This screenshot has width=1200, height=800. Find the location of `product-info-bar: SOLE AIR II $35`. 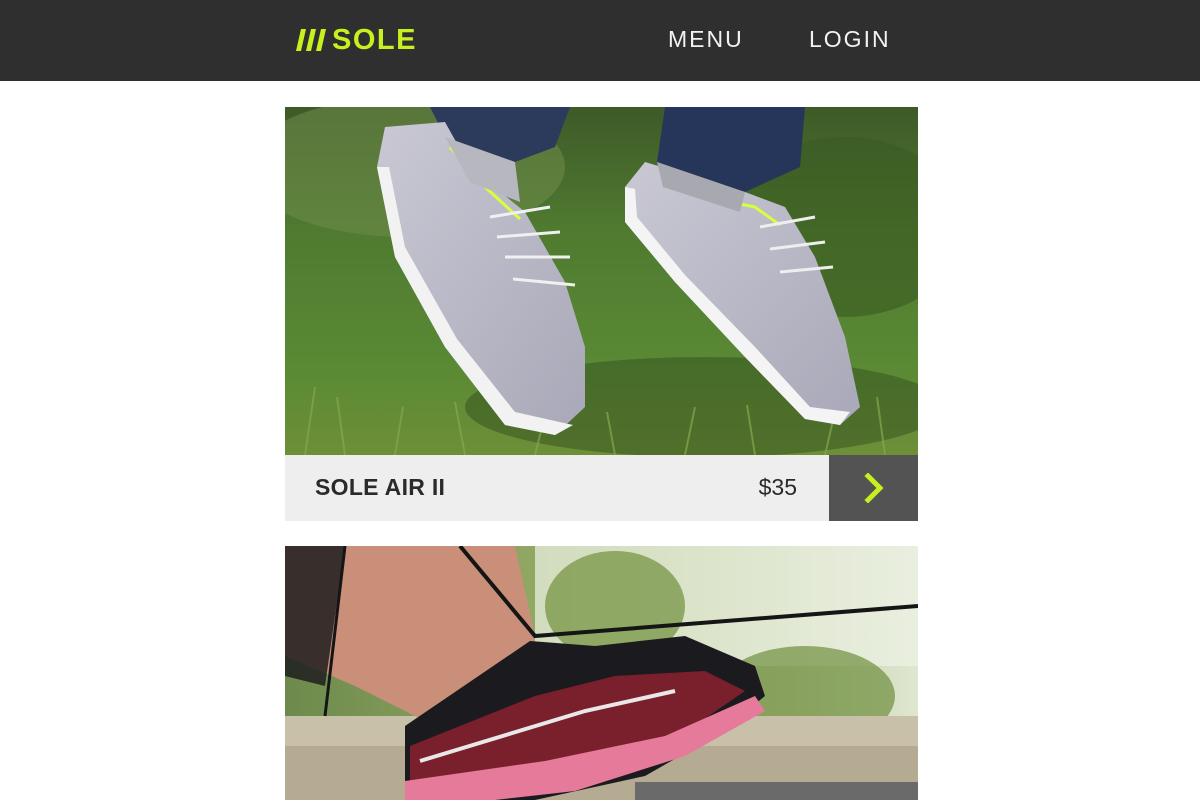

product-info-bar: SOLE AIR II $35 is located at coordinates (601, 488).